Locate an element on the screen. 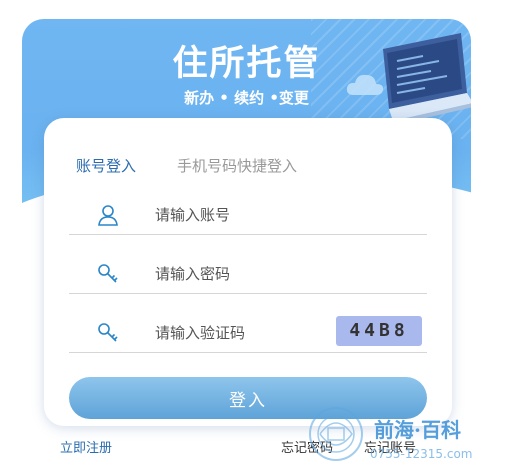 The height and width of the screenshot is (476, 508). forgot-password-link: 忘记密码 is located at coordinates (307, 446).